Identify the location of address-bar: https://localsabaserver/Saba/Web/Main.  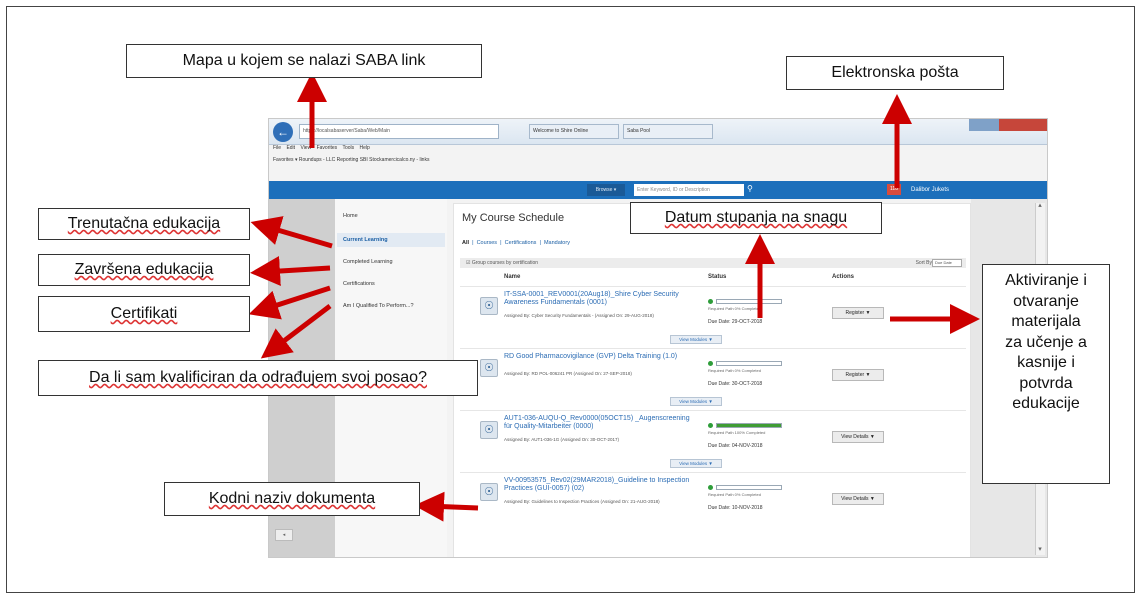
(399, 131).